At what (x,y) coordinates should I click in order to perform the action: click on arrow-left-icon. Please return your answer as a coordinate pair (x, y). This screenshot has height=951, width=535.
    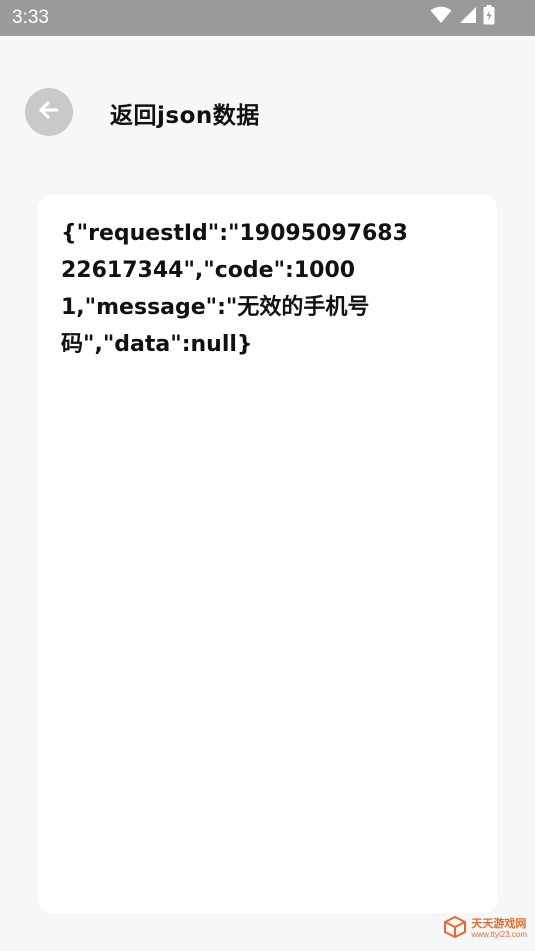
    Looking at the image, I should click on (49, 112).